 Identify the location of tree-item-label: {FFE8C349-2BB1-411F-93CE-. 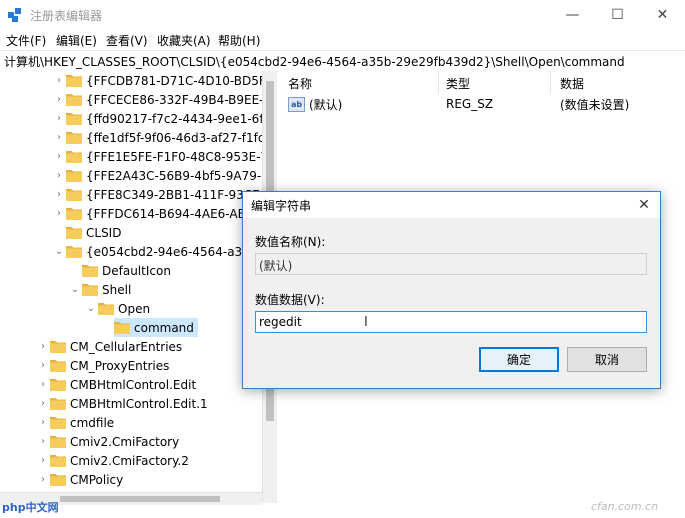
(174, 194).